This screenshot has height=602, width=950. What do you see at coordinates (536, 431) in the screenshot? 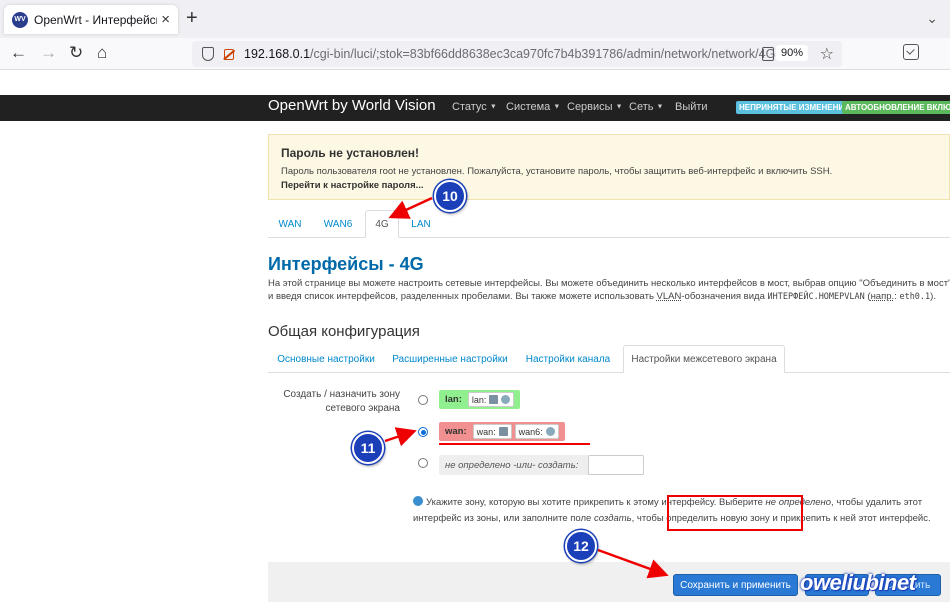
I see `wan6-interface-chip: wan6:` at bounding box center [536, 431].